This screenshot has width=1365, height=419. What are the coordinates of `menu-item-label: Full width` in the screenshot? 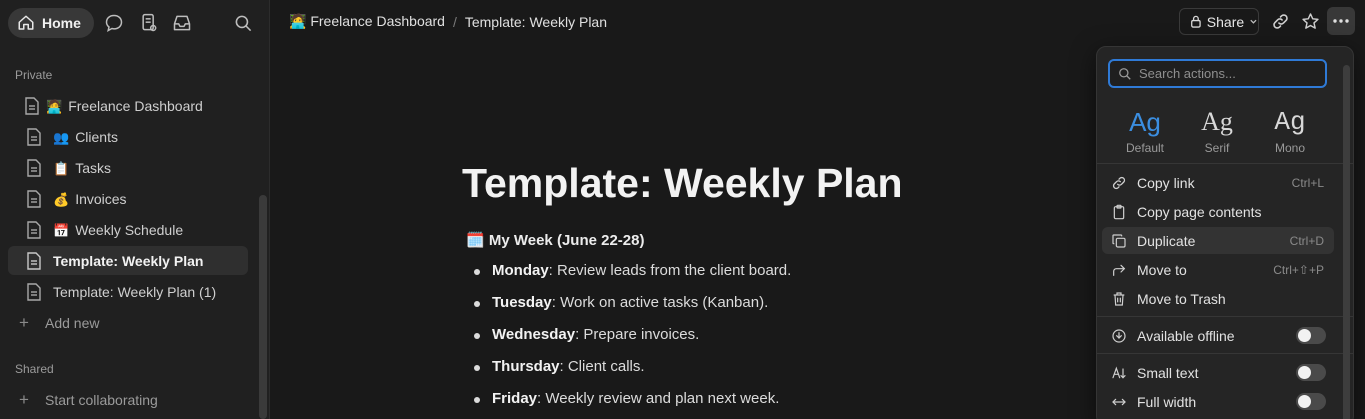 It's located at (1167, 402).